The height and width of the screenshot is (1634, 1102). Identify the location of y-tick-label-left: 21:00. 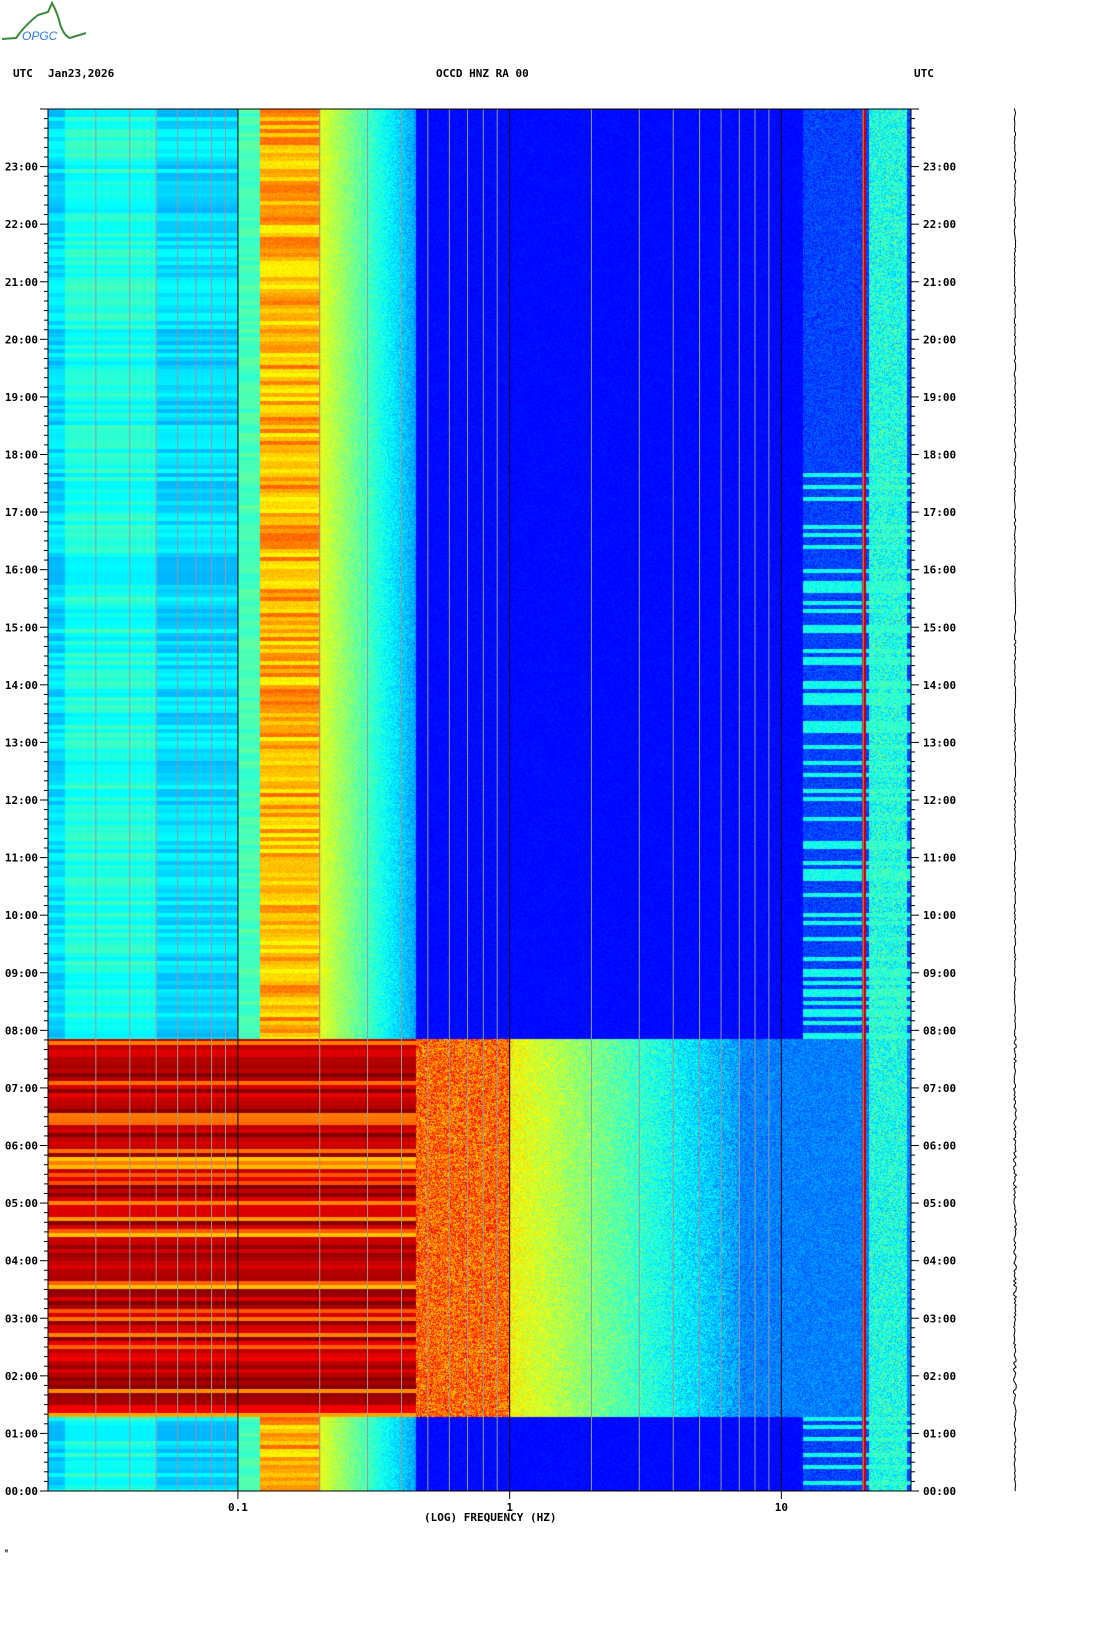
(21, 282).